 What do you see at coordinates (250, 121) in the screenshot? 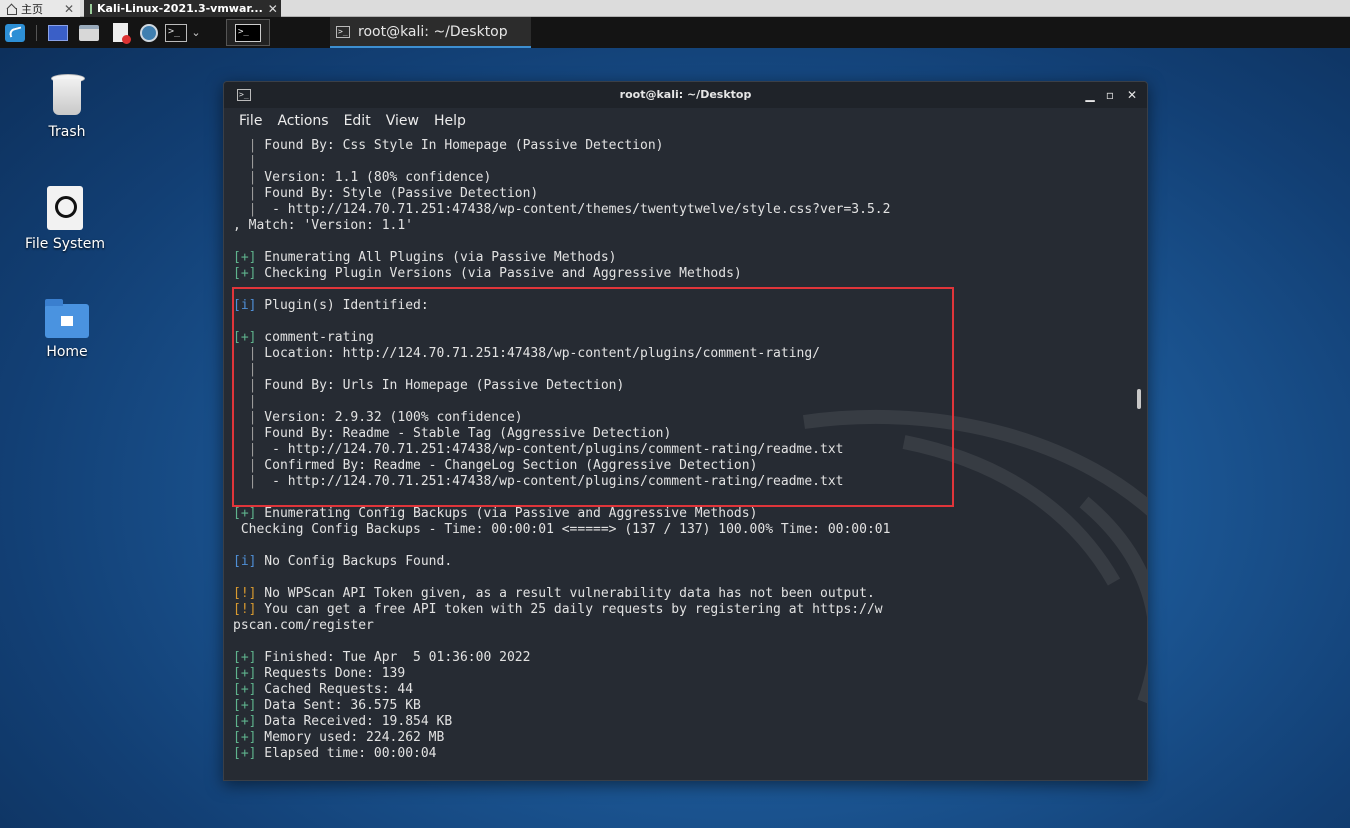
I see `menu-file: File` at bounding box center [250, 121].